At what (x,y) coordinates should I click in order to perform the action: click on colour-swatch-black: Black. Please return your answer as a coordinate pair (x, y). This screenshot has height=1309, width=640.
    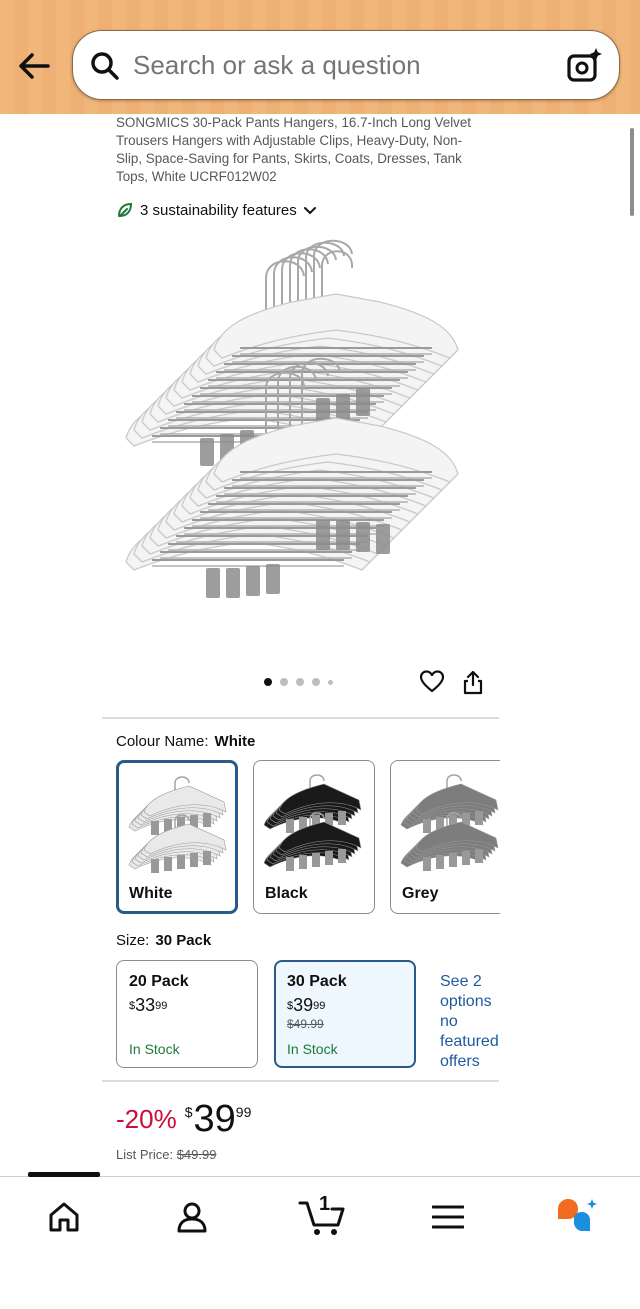
    Looking at the image, I should click on (314, 837).